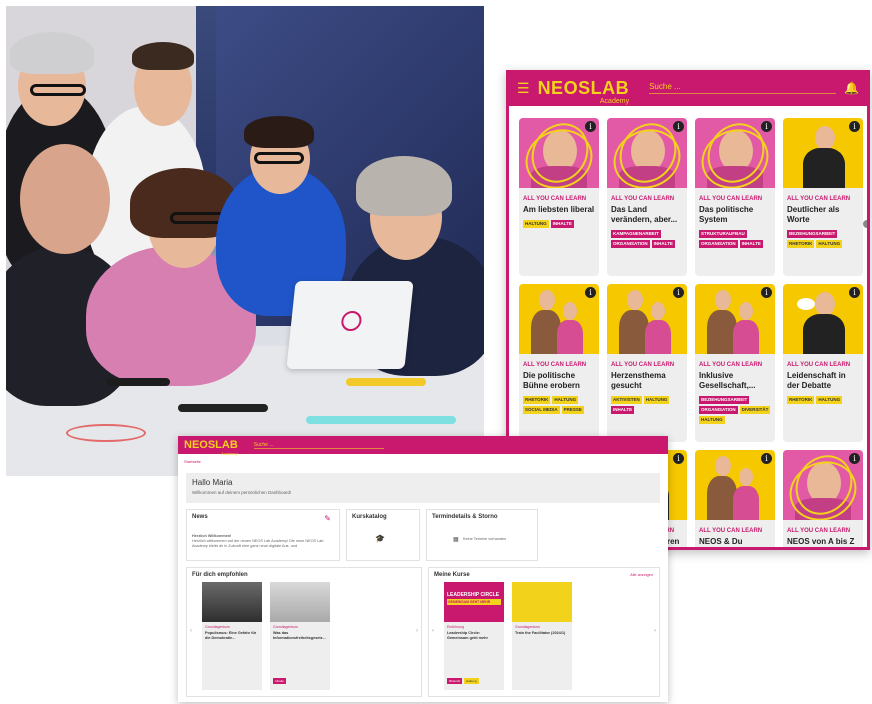 The height and width of the screenshot is (704, 872). Describe the element at coordinates (626, 400) in the screenshot. I see `course-tag: AKTIVISTEN` at that location.